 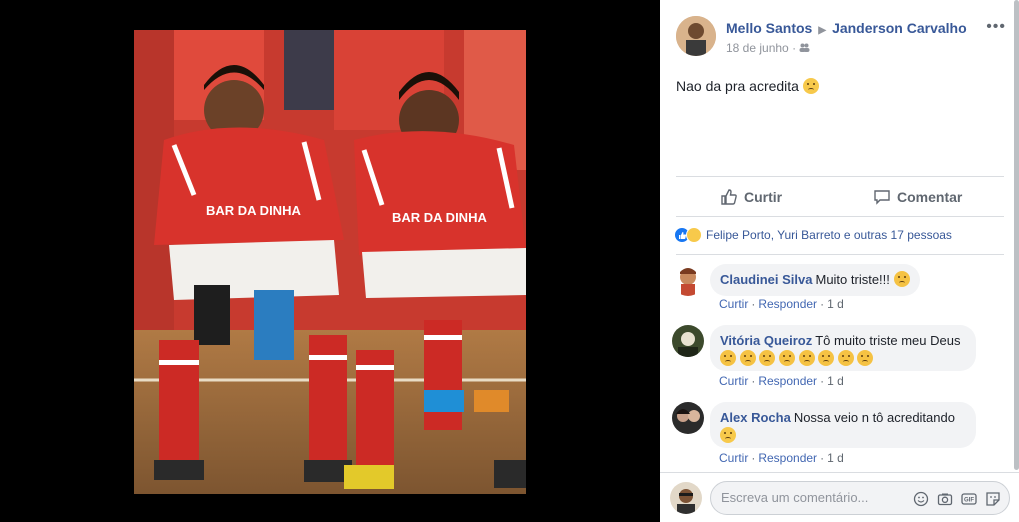 I want to click on post-meta: 18 de junho ·, so click(x=768, y=48).